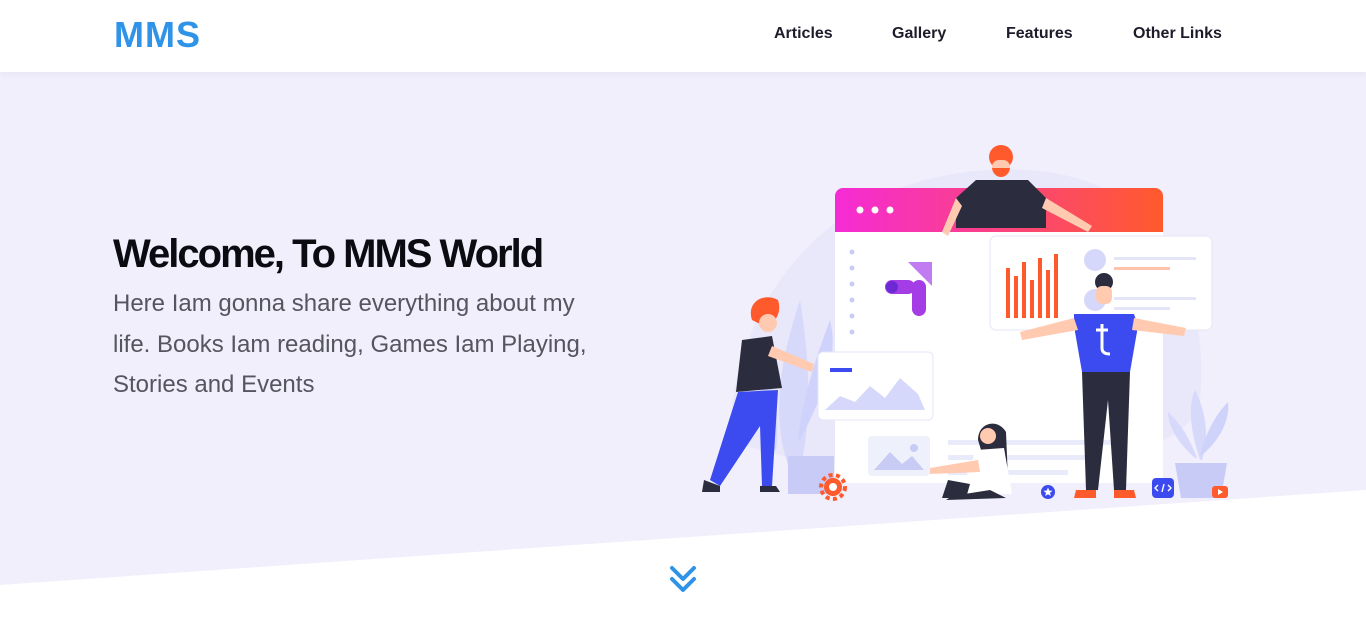 The height and width of the screenshot is (625, 1366). What do you see at coordinates (1177, 34) in the screenshot?
I see `nav-link-other-links: Other Links` at bounding box center [1177, 34].